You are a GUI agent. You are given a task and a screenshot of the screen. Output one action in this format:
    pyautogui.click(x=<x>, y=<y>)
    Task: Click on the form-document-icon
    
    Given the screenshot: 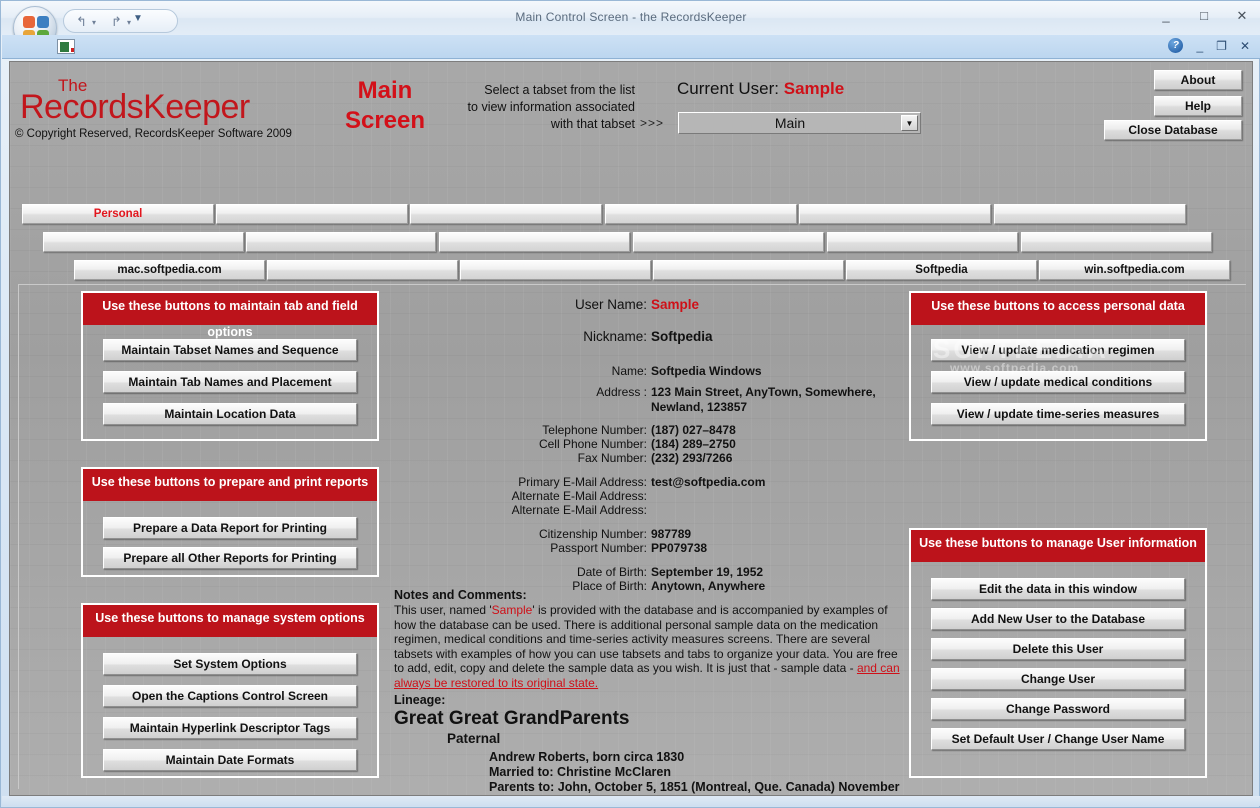 What is the action you would take?
    pyautogui.click(x=66, y=46)
    